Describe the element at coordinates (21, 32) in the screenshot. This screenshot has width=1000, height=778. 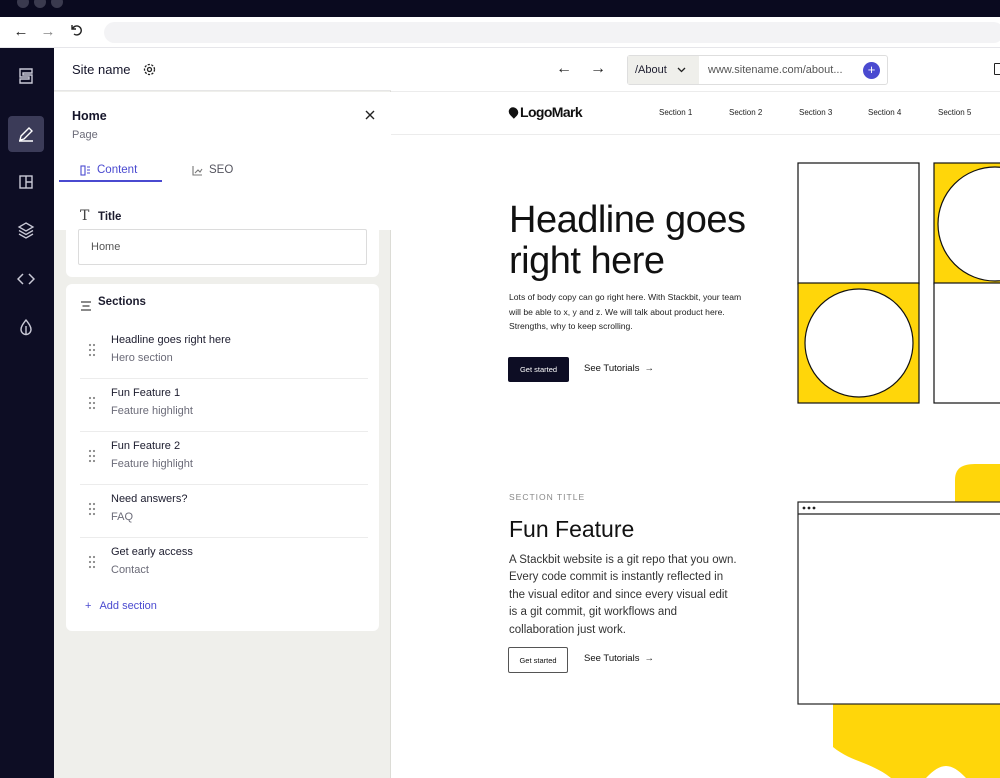
I see `browser-back-icon: ←` at that location.